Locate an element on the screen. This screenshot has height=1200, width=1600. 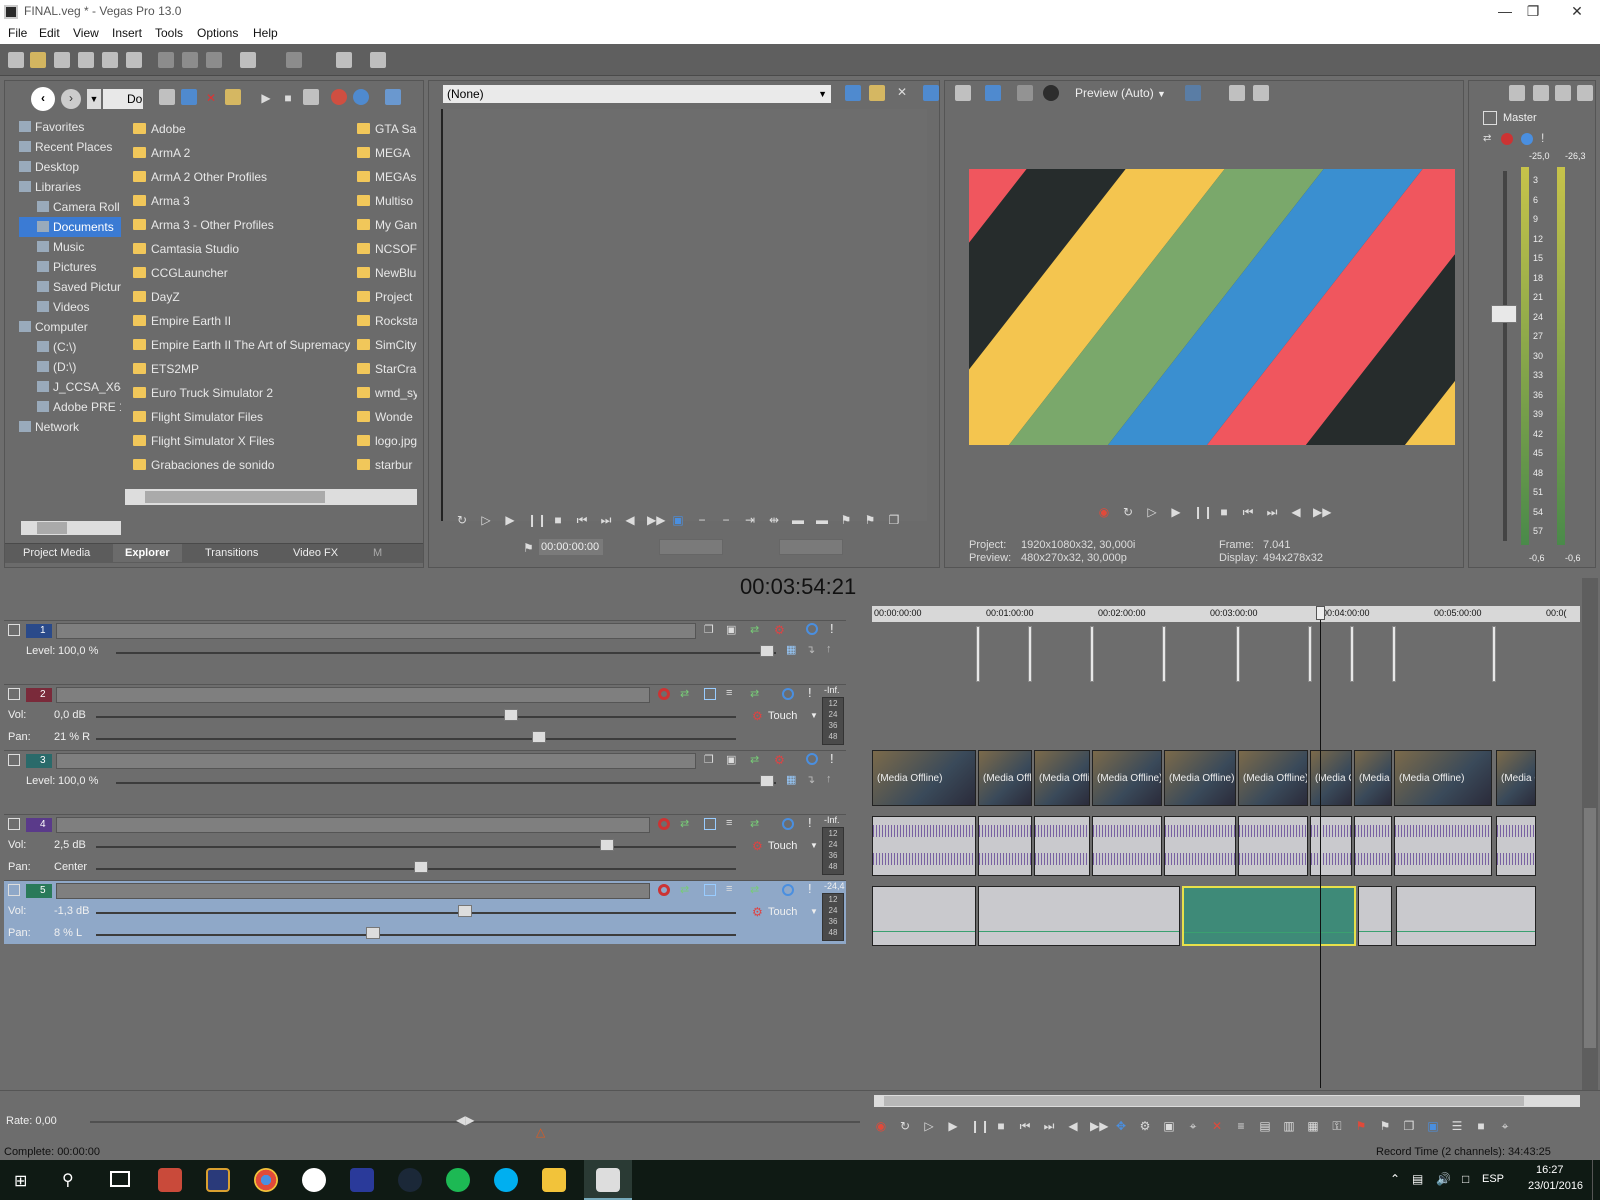
playhead-handle is located at coordinates (1320, 613).